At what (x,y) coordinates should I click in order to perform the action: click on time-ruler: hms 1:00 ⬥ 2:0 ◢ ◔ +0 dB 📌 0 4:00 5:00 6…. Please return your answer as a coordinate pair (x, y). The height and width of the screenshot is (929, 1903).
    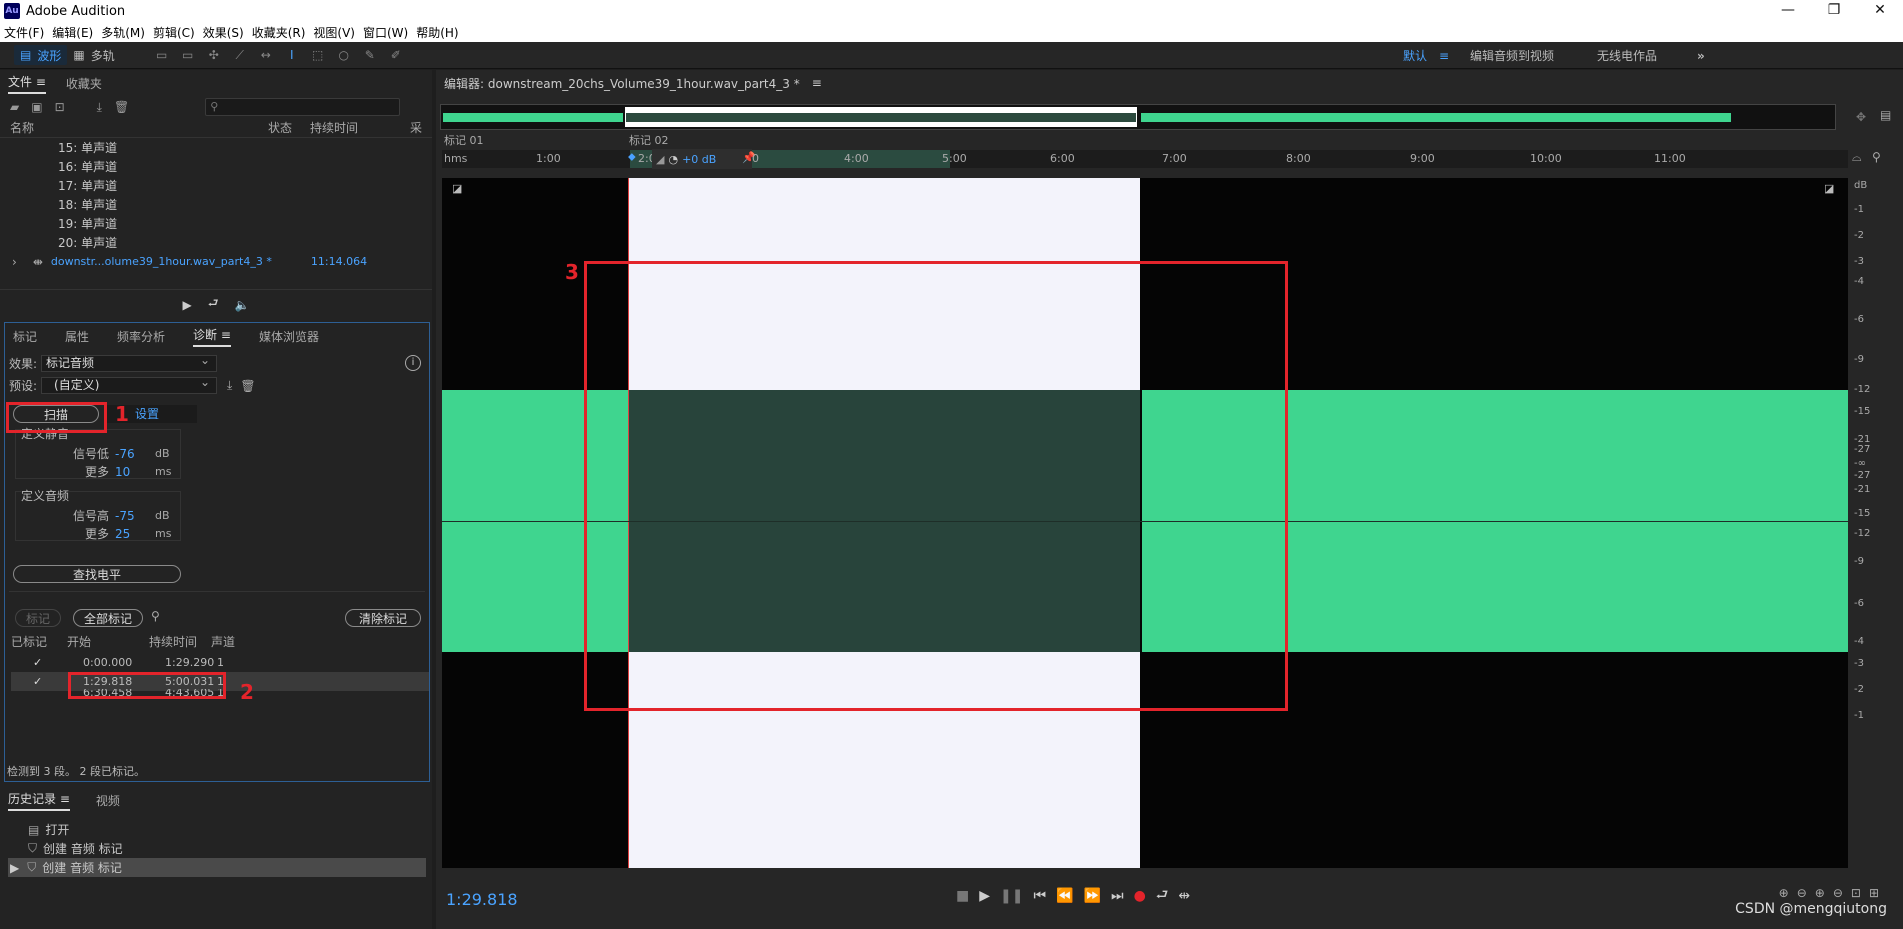
    Looking at the image, I should click on (1145, 159).